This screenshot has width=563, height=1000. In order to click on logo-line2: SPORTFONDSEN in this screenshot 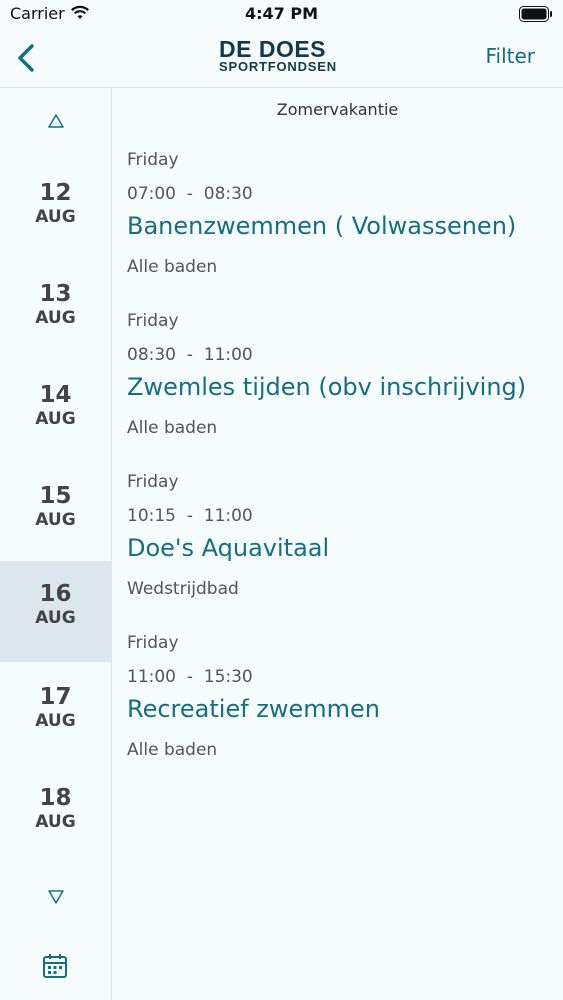, I will do `click(278, 66)`.